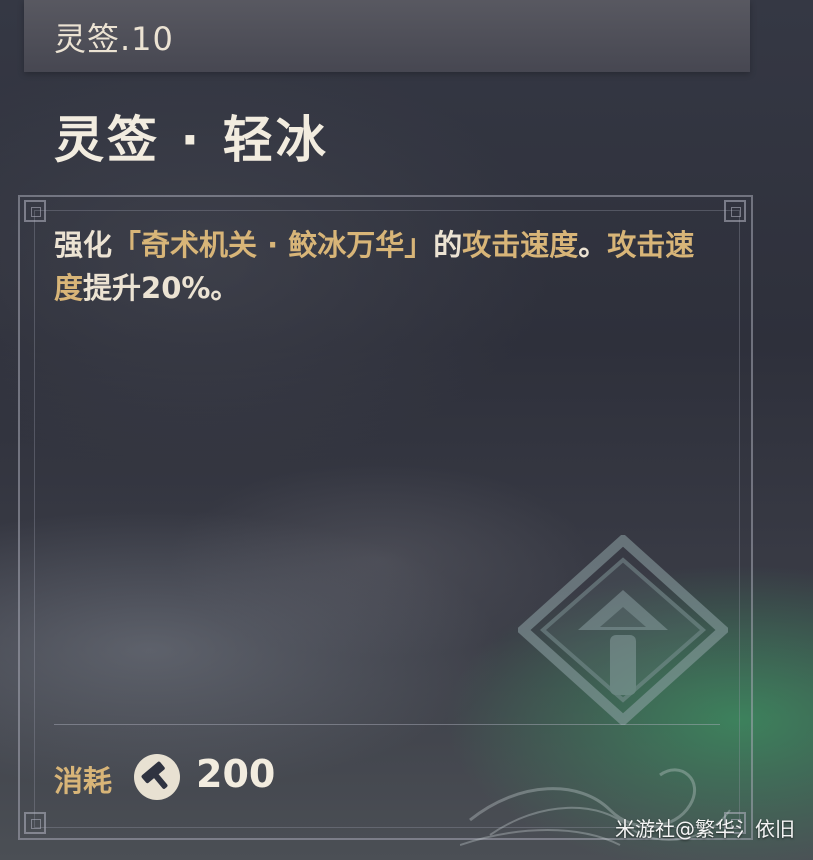 The height and width of the screenshot is (860, 813). I want to click on item-description: 强化「奇术机关 · 鲛冰万华」的攻击速度。攻击速度提升20%。, so click(384, 267).